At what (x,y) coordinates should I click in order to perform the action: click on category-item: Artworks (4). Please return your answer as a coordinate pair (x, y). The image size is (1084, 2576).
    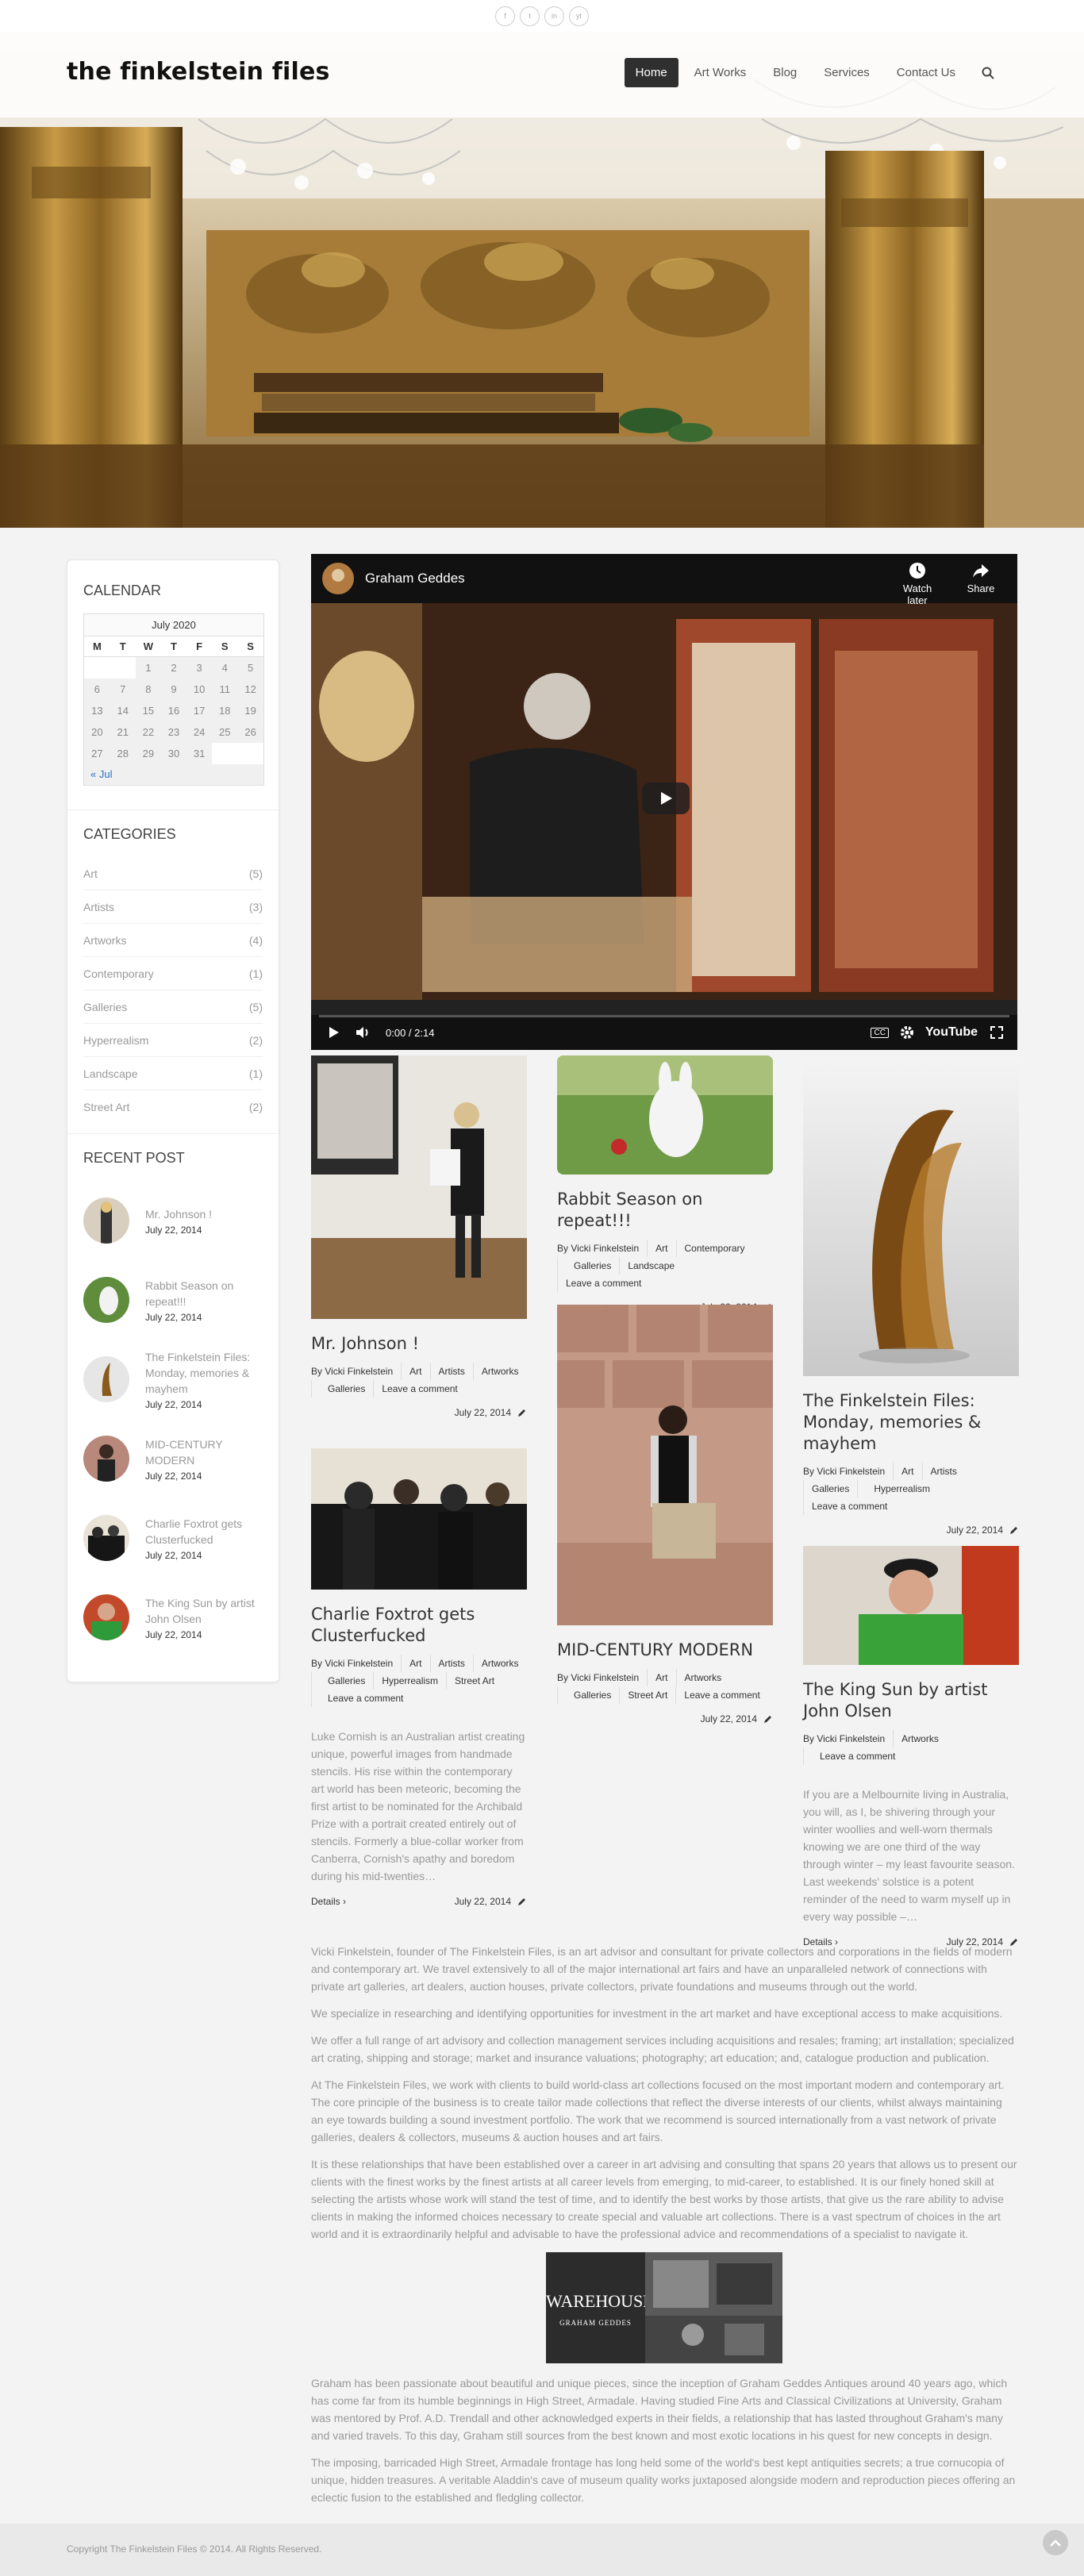
    Looking at the image, I should click on (173, 940).